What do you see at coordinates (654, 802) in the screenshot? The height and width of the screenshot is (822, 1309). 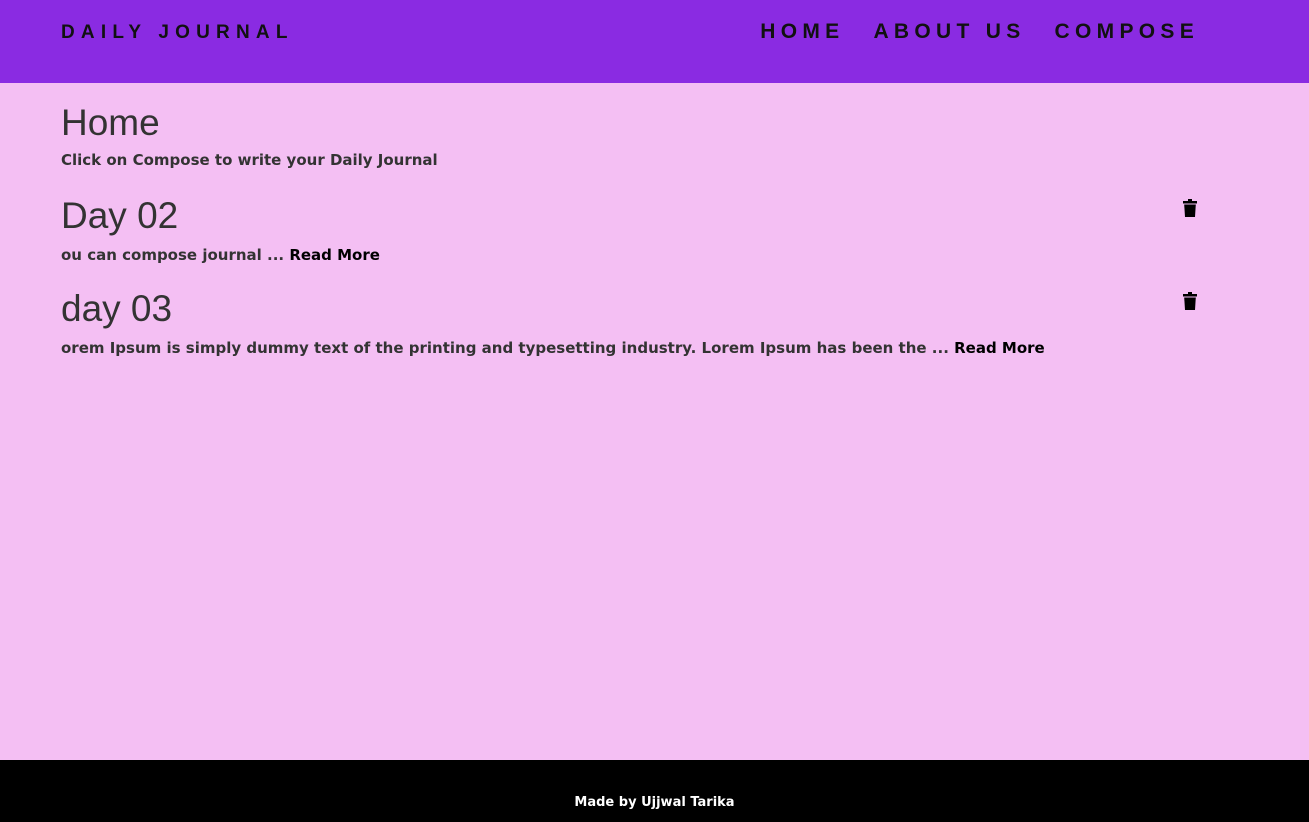 I see `footer-credit: Made by Ujjwal Tarika` at bounding box center [654, 802].